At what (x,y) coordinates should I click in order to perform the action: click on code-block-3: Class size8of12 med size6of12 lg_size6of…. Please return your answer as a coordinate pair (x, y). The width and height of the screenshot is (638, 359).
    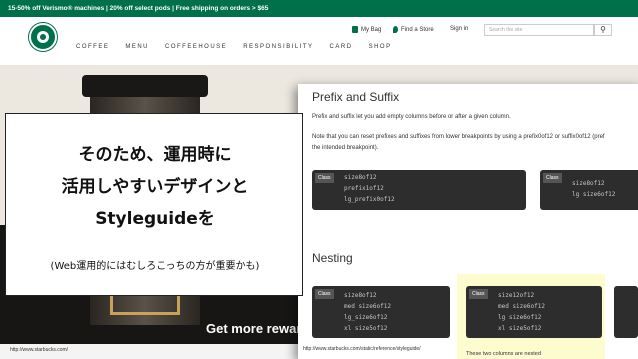
    Looking at the image, I should click on (381, 312).